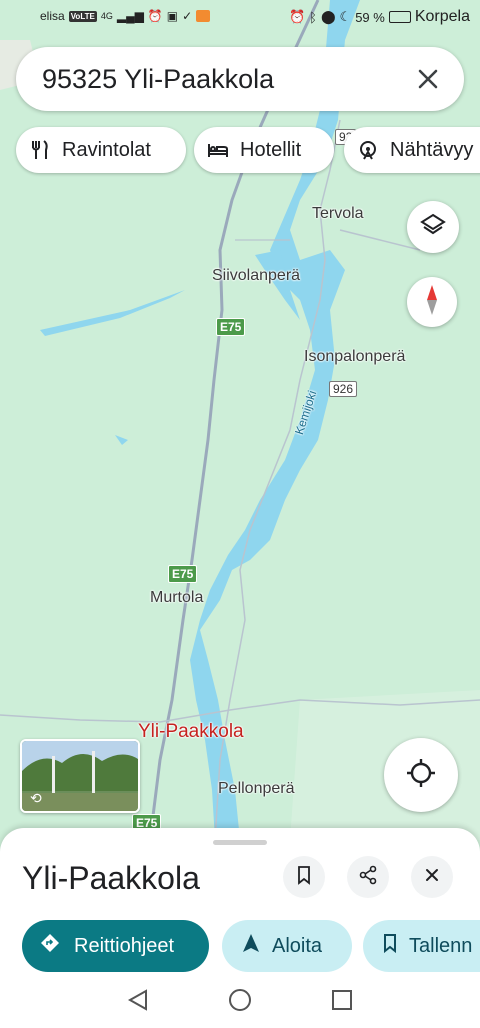  What do you see at coordinates (432, 149) in the screenshot?
I see `chip-label: Nähtävyy` at bounding box center [432, 149].